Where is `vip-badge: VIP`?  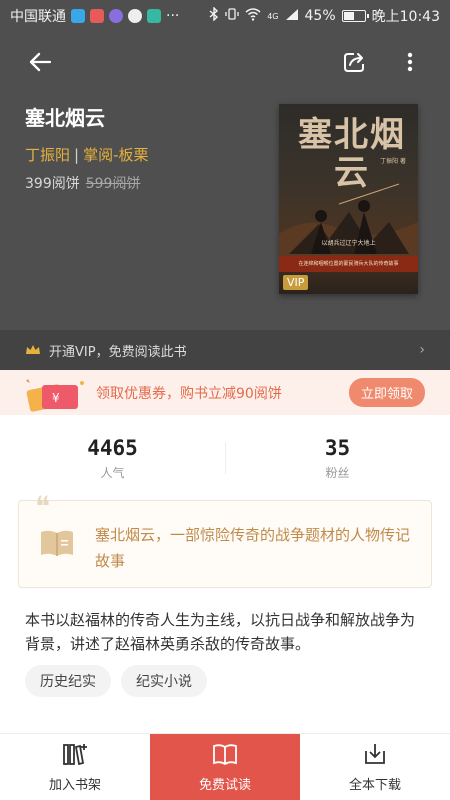 vip-badge: VIP is located at coordinates (296, 282).